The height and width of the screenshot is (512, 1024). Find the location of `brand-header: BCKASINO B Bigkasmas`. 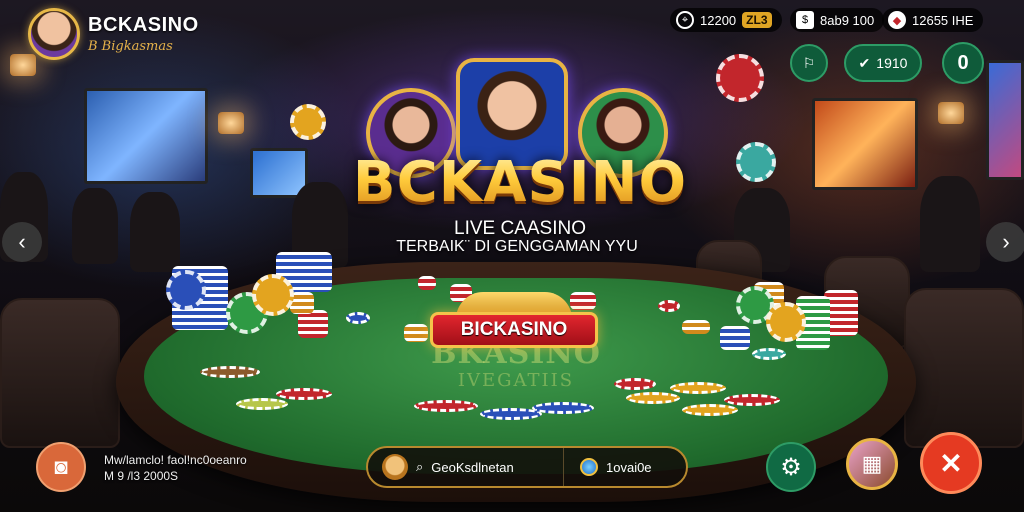

brand-header: BCKASINO B Bigkasmas is located at coordinates (113, 34).